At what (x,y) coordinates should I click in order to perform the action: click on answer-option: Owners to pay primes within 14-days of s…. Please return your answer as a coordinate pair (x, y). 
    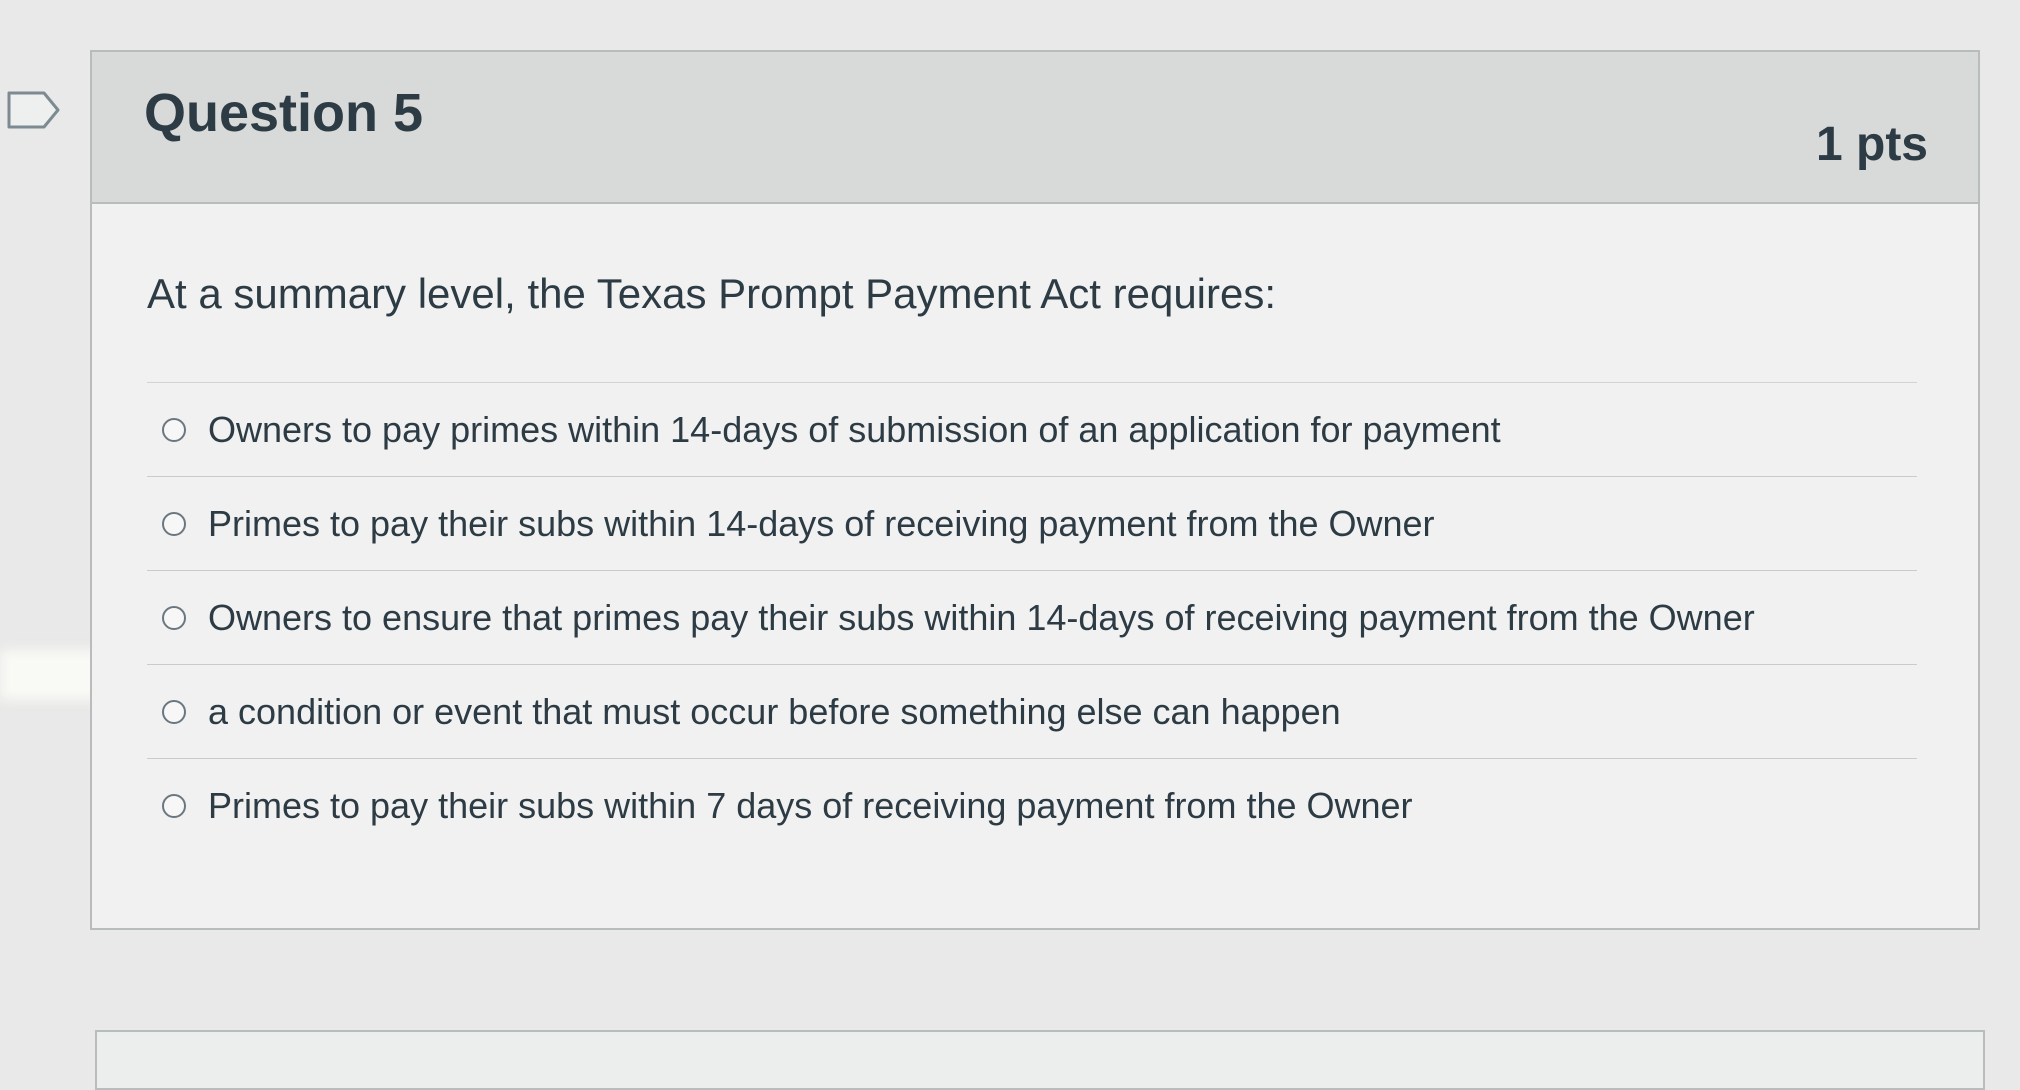
    Looking at the image, I should click on (1032, 429).